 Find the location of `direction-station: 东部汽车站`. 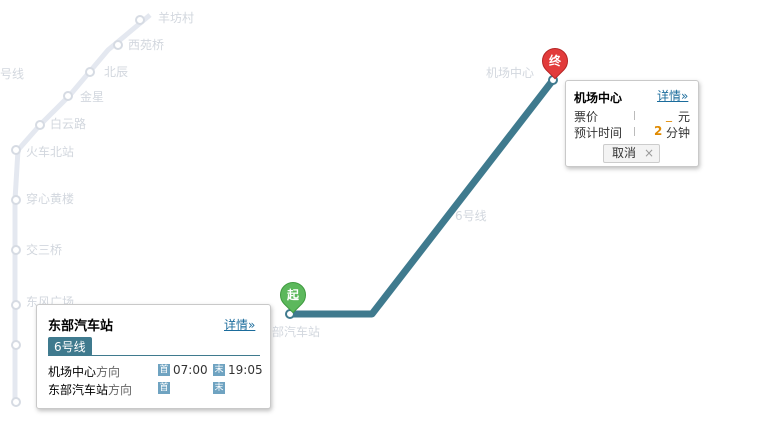

direction-station: 东部汽车站 is located at coordinates (78, 390).